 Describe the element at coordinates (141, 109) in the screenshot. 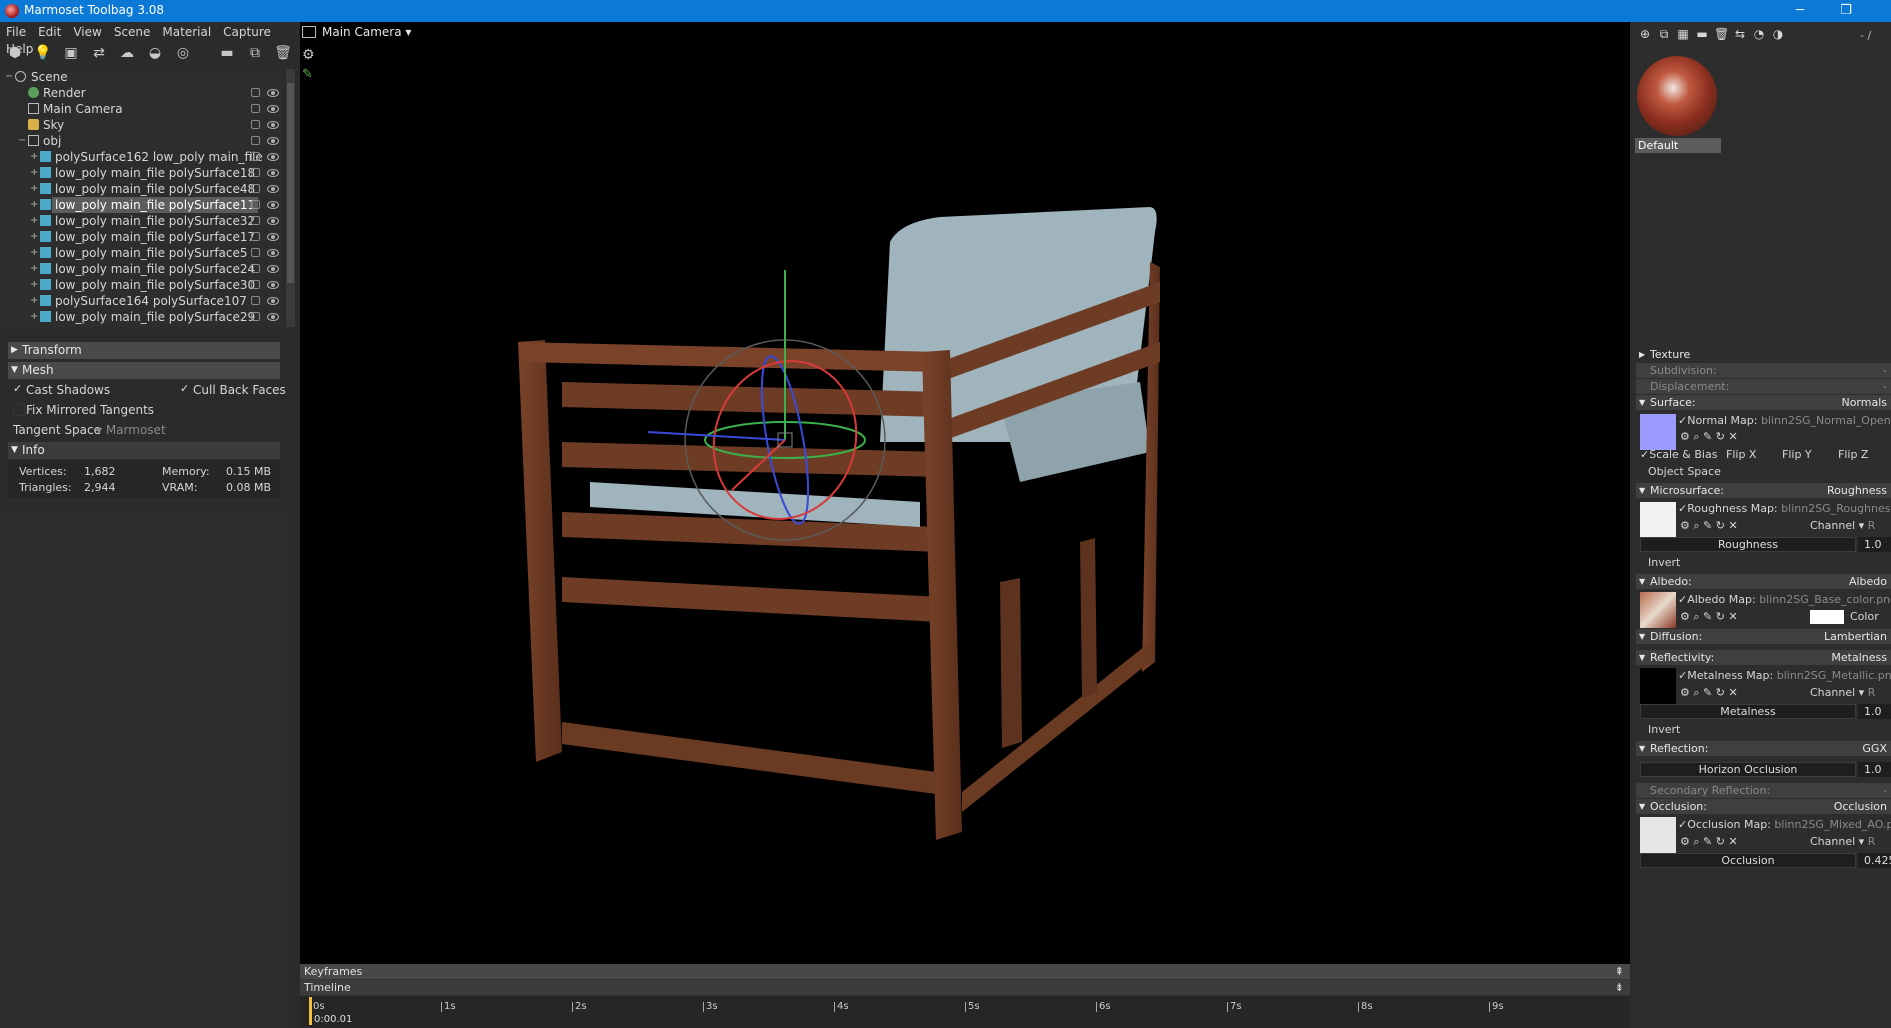

I see `tree-row-main-camera: Main Camera` at that location.